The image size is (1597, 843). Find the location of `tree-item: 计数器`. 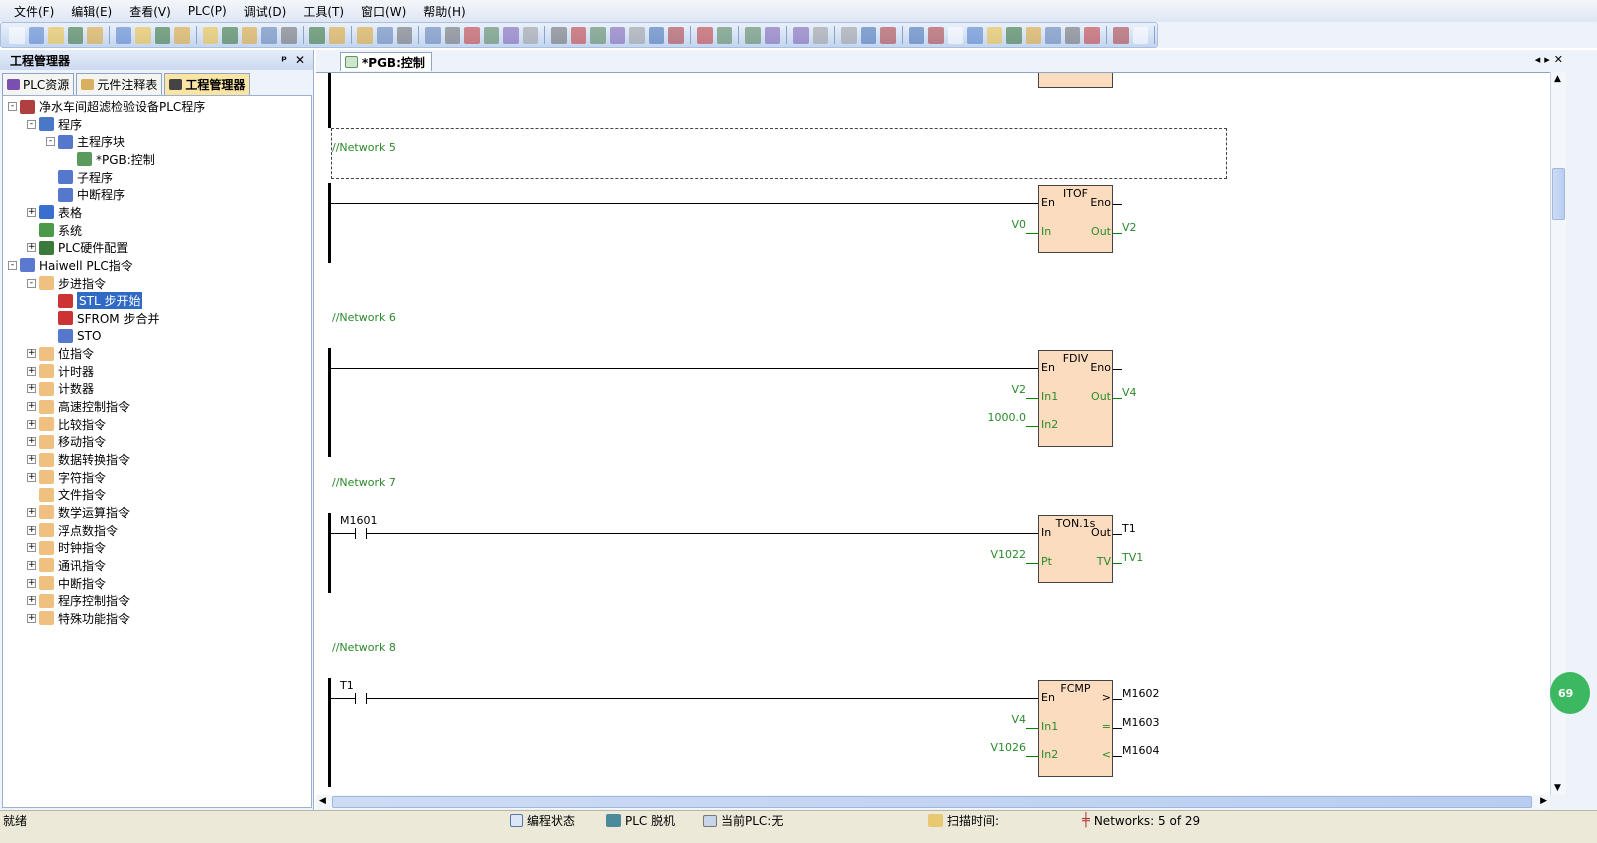

tree-item: 计数器 is located at coordinates (66, 388).